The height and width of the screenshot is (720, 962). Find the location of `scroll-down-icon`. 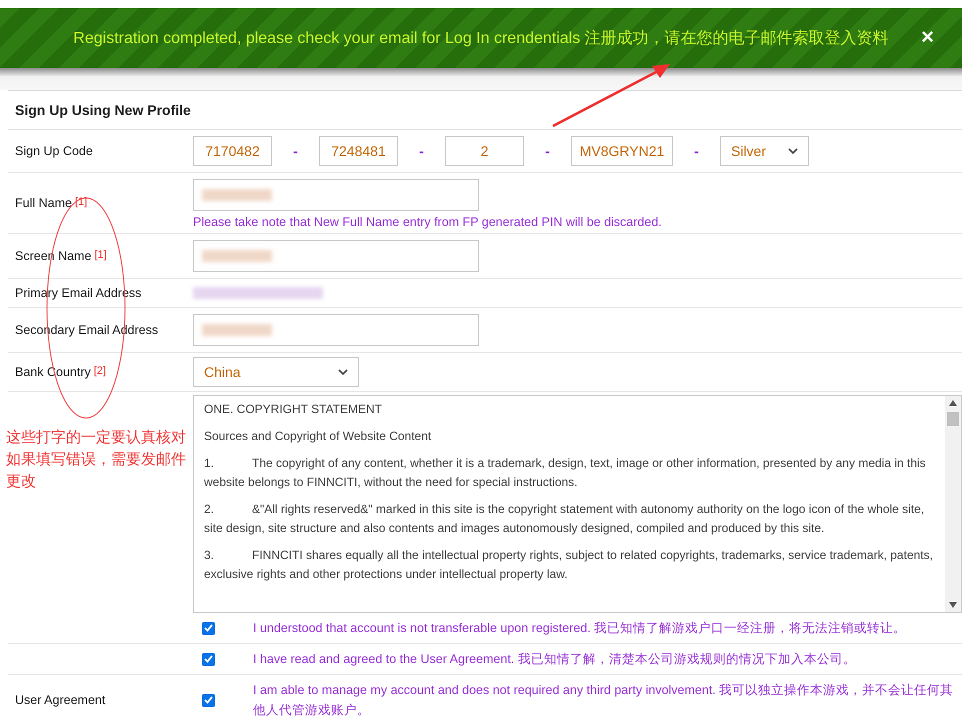

scroll-down-icon is located at coordinates (953, 605).